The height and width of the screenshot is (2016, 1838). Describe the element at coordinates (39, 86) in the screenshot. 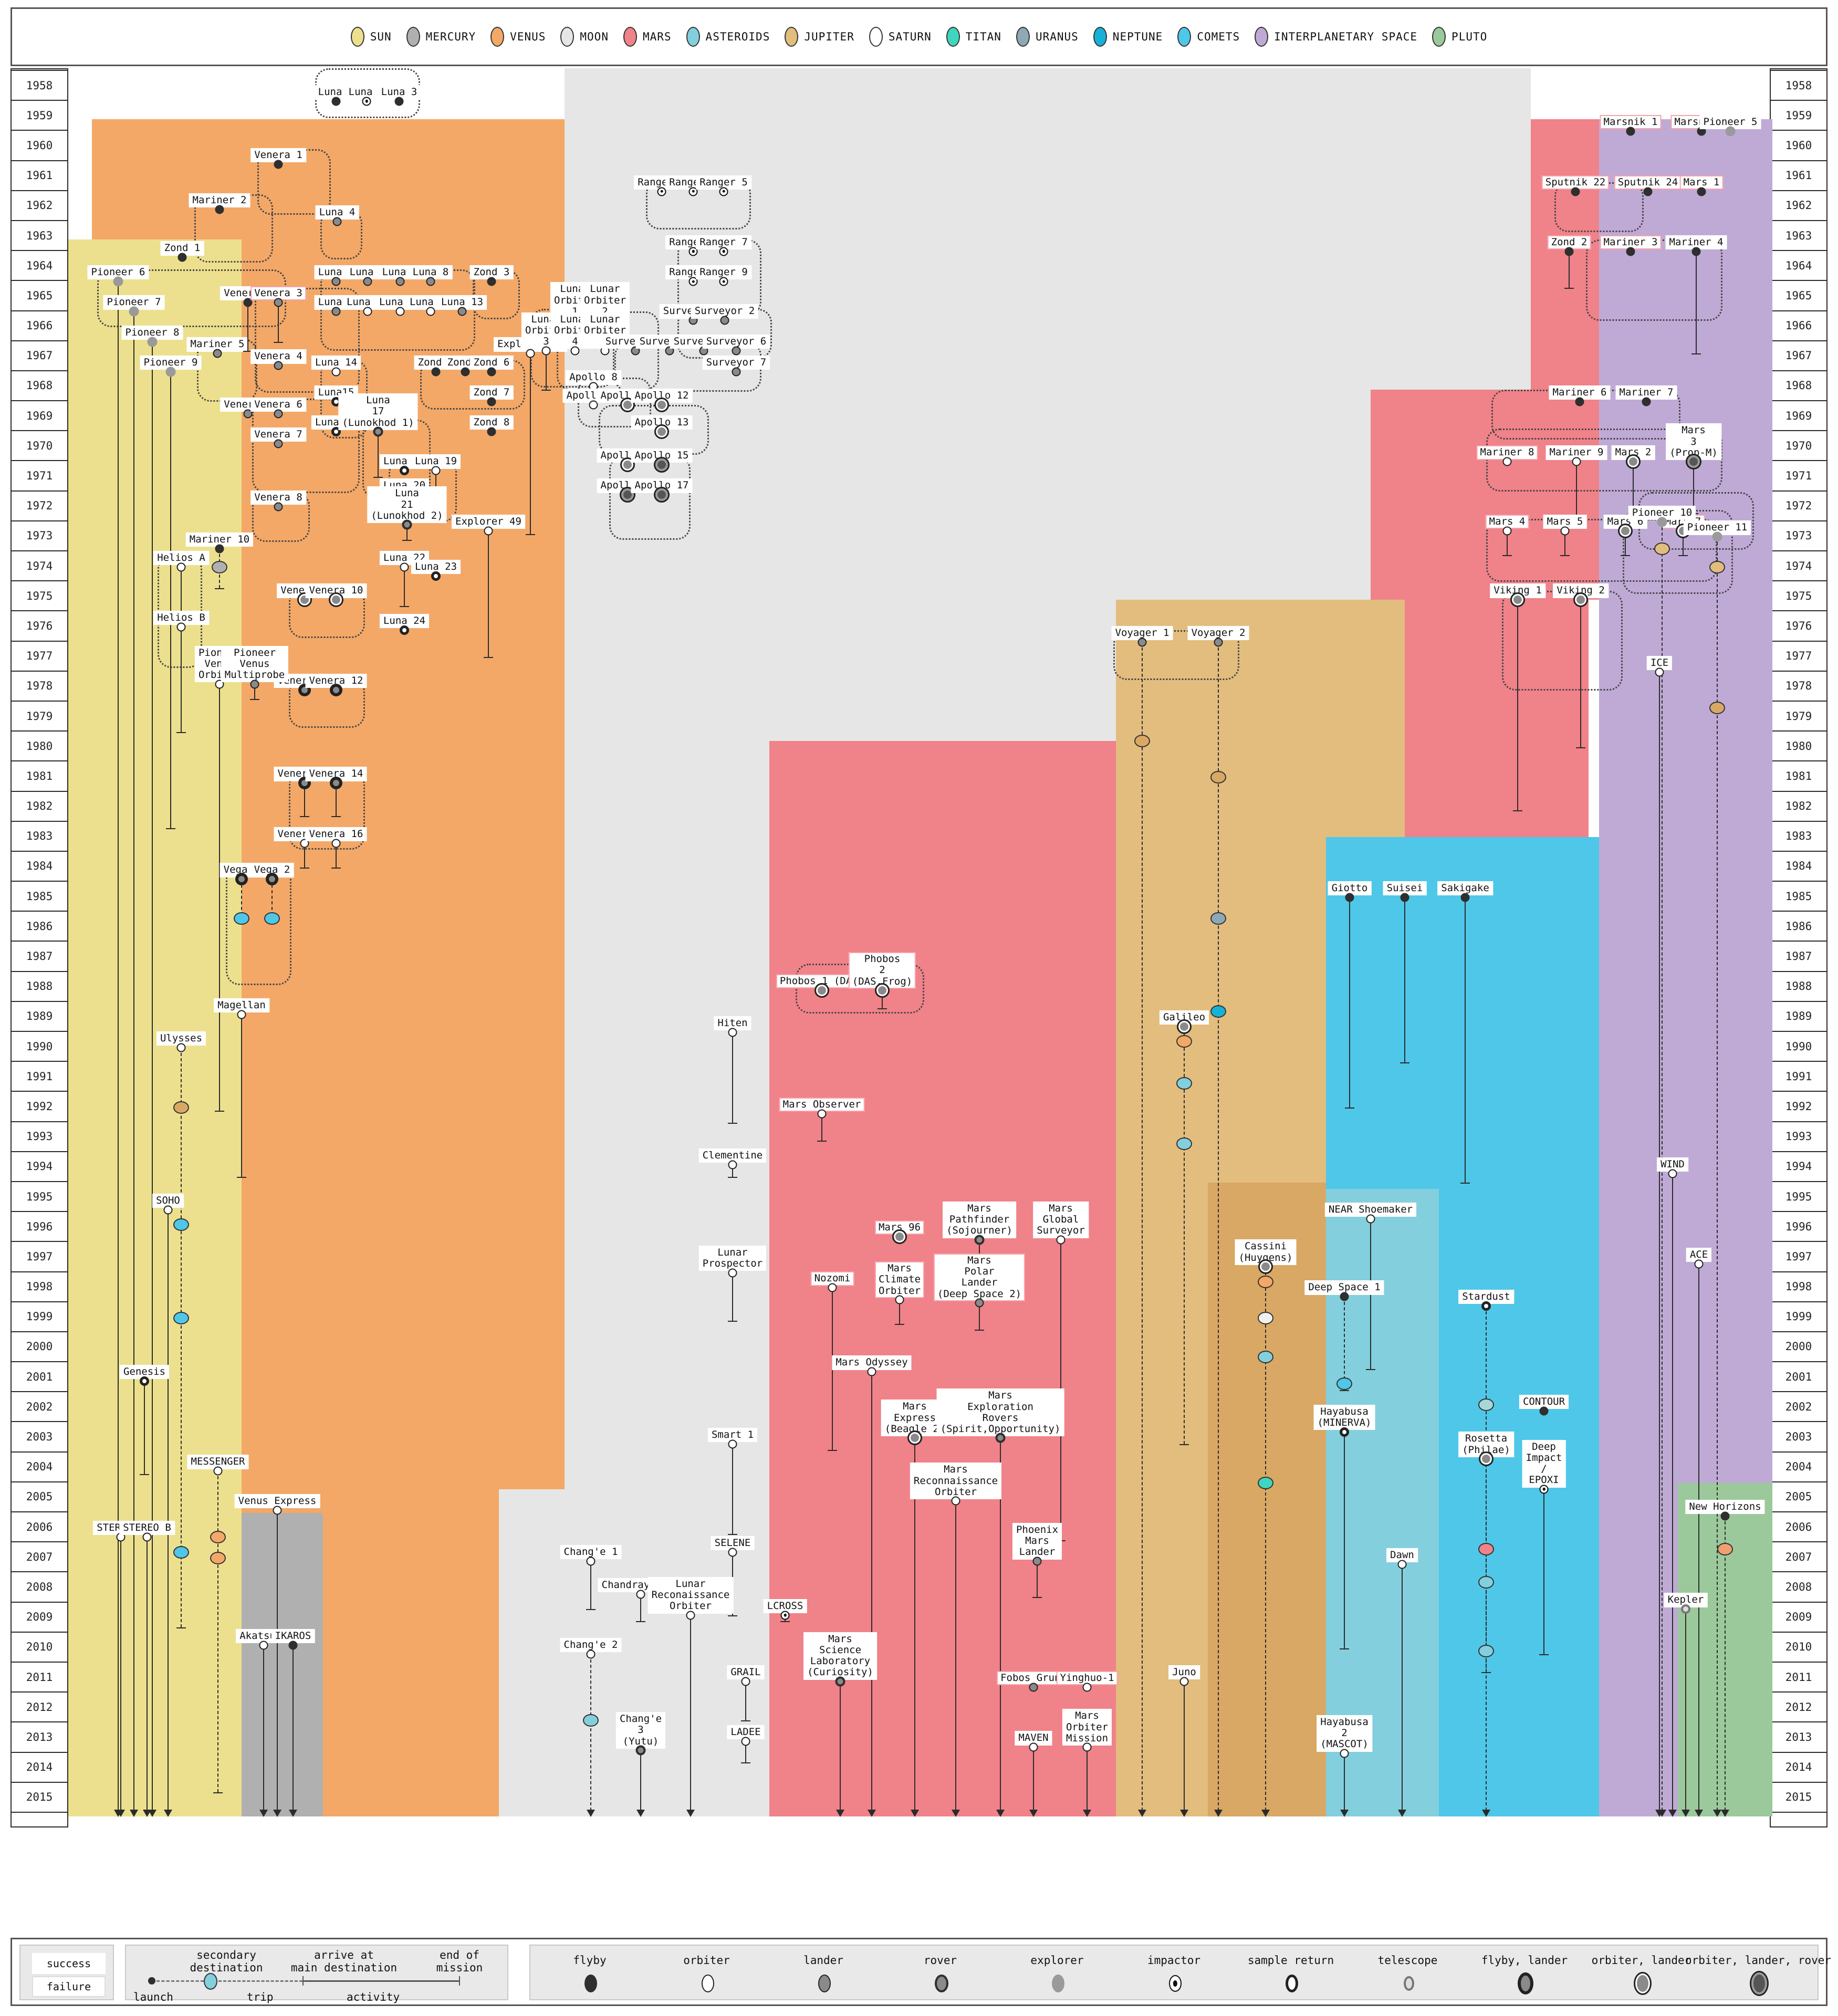

I see `year-cell-1958: 1958` at that location.